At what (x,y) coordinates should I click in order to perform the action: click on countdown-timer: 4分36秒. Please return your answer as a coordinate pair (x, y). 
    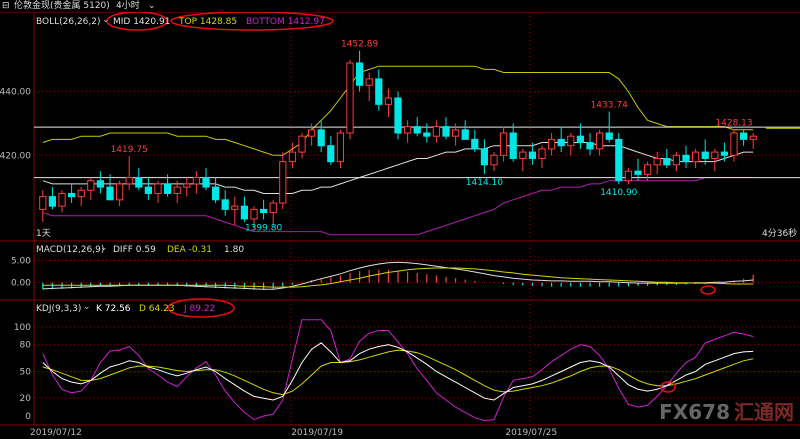
    Looking at the image, I should click on (780, 234).